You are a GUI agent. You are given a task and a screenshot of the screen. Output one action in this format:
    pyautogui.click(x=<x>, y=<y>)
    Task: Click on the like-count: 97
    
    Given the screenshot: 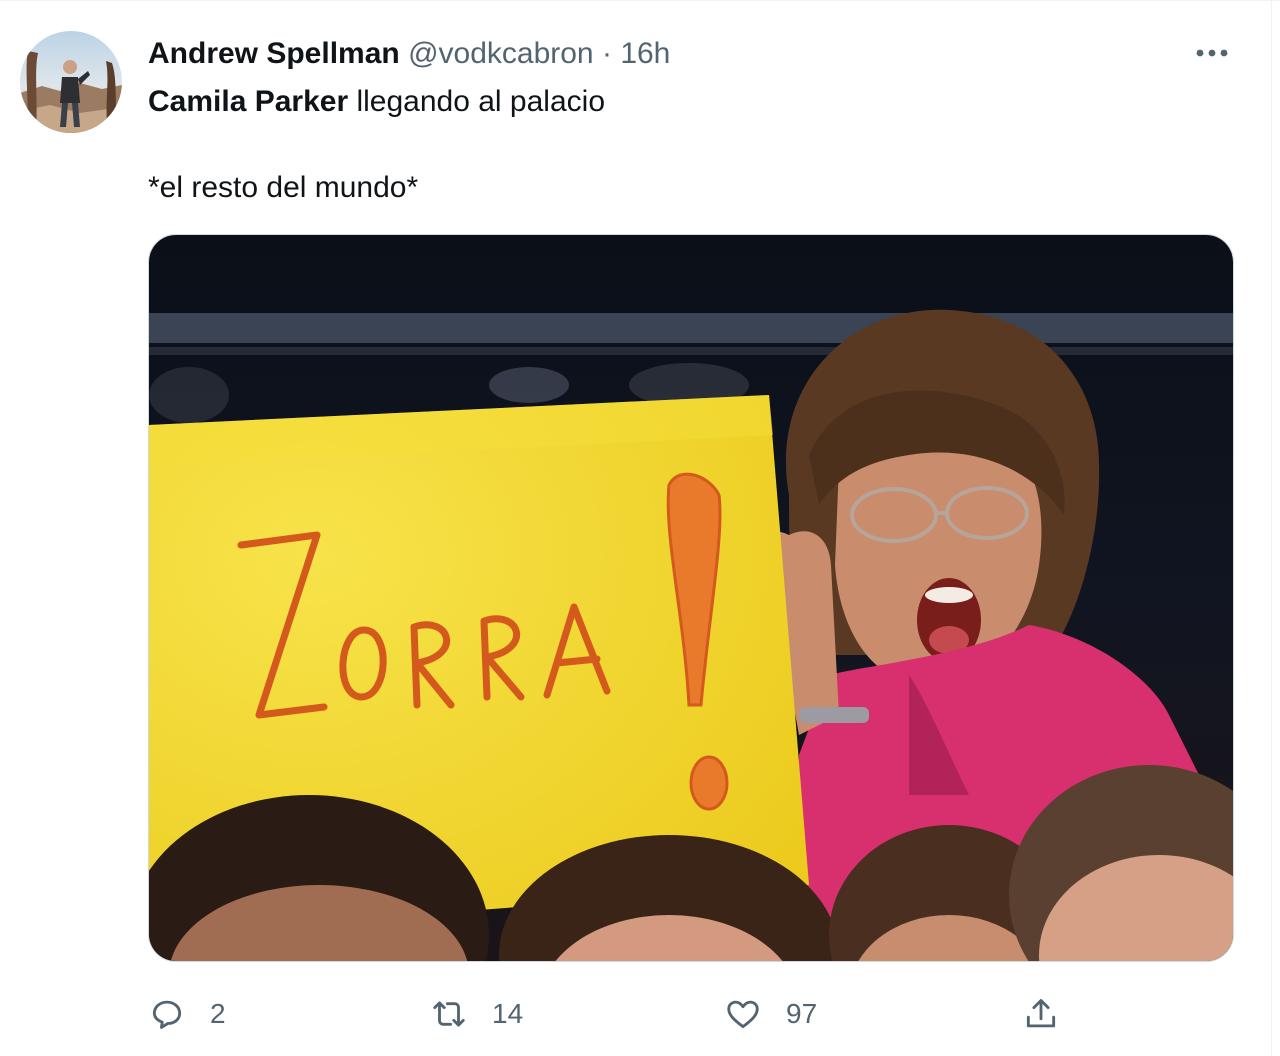 What is the action you would take?
    pyautogui.click(x=802, y=1013)
    